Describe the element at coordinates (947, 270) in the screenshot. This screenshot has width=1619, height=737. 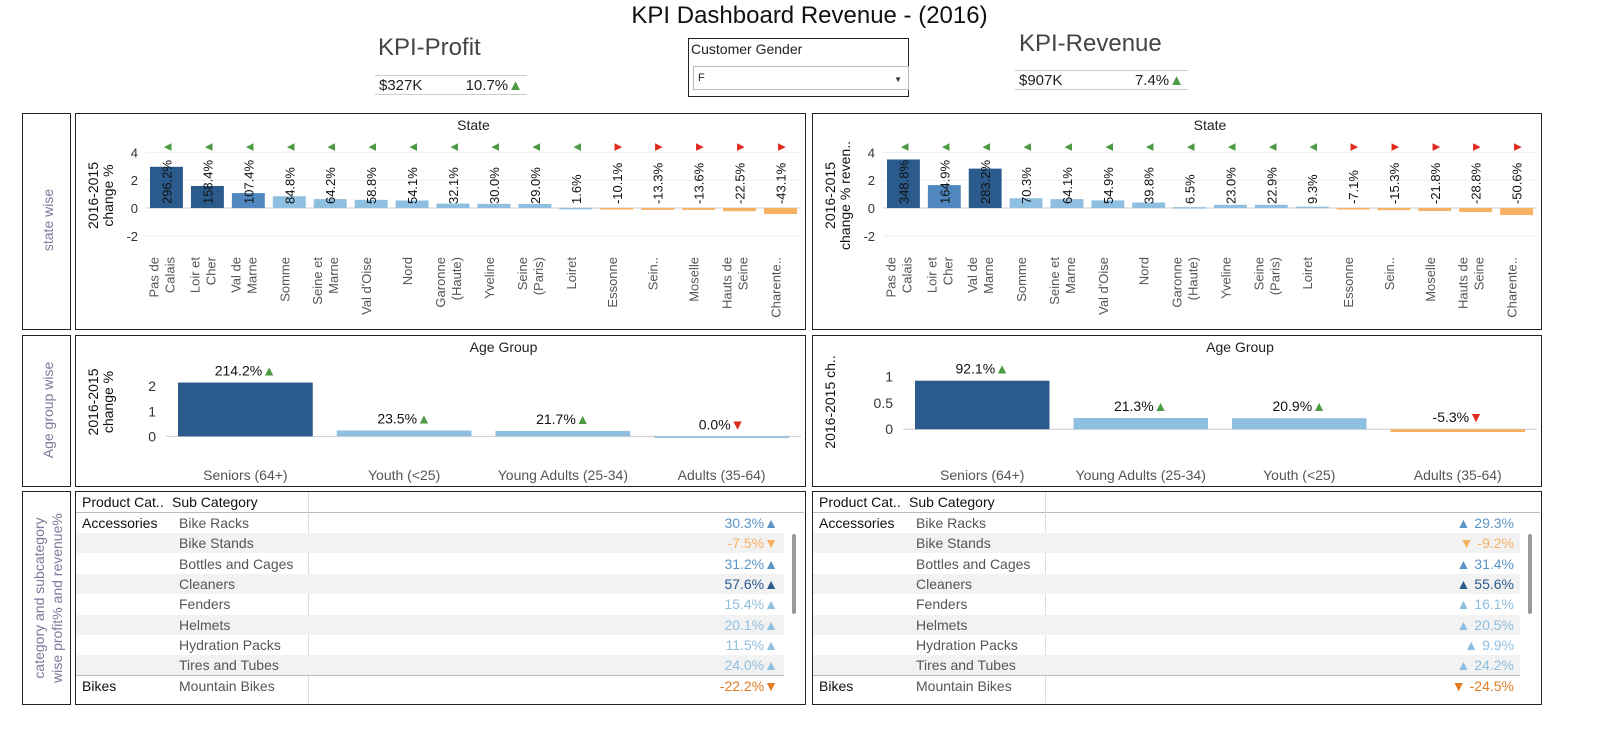
I see `x-tick-label: Cher` at that location.